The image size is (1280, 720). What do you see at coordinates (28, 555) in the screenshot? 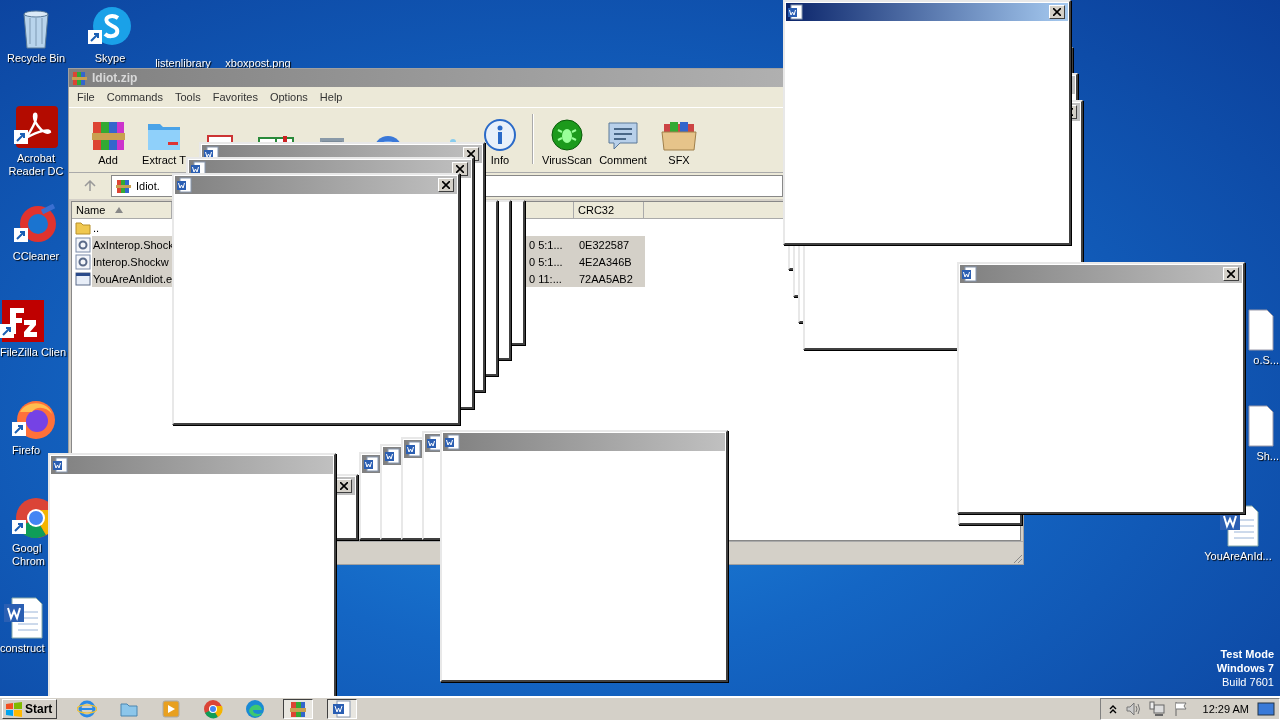
I see `icon-label: Googl Chrom` at bounding box center [28, 555].